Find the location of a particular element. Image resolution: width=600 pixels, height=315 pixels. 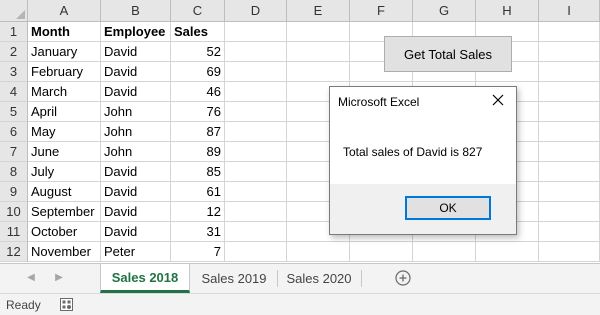

cell-a10: September is located at coordinates (64, 212).